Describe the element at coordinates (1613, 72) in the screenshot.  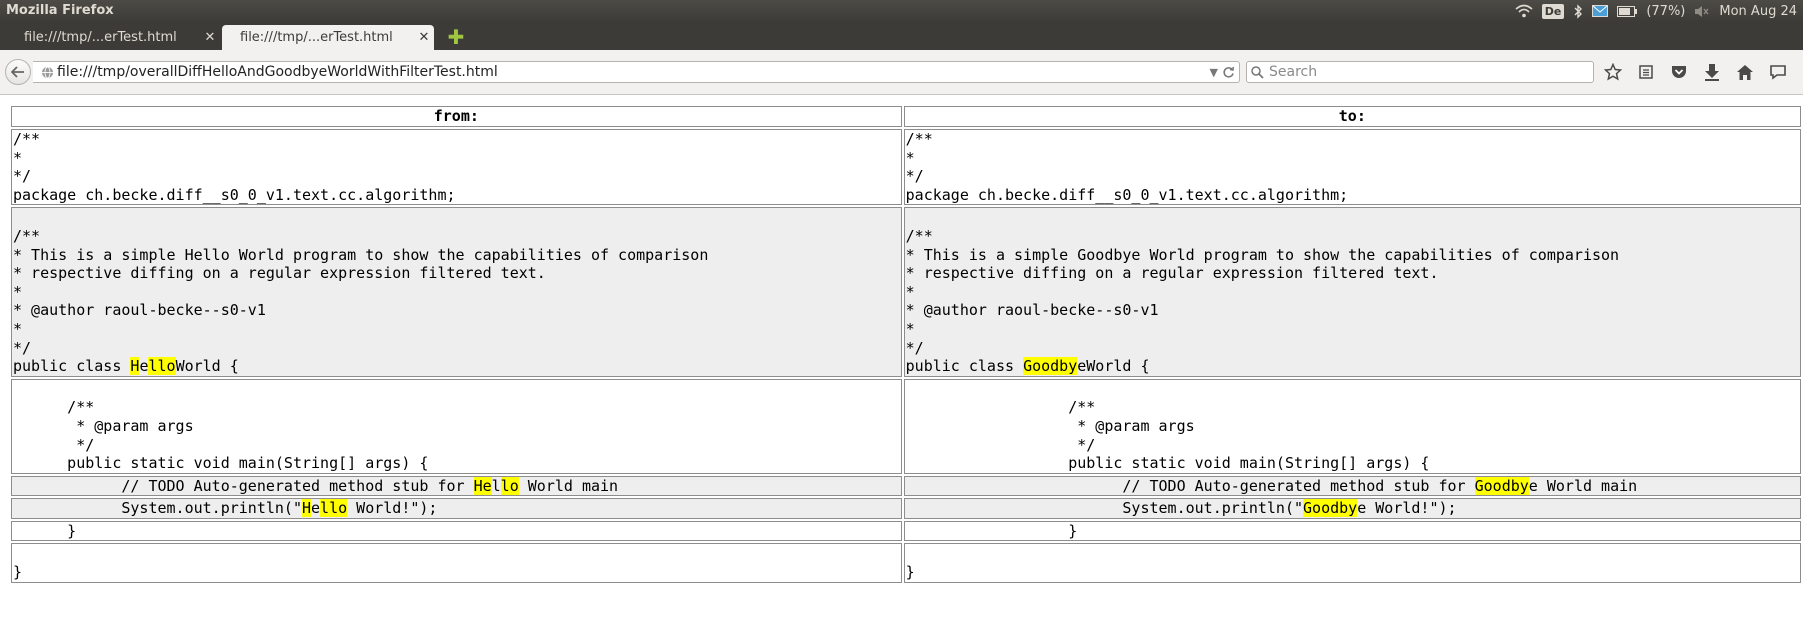
I see `bookmark-star-icon` at that location.